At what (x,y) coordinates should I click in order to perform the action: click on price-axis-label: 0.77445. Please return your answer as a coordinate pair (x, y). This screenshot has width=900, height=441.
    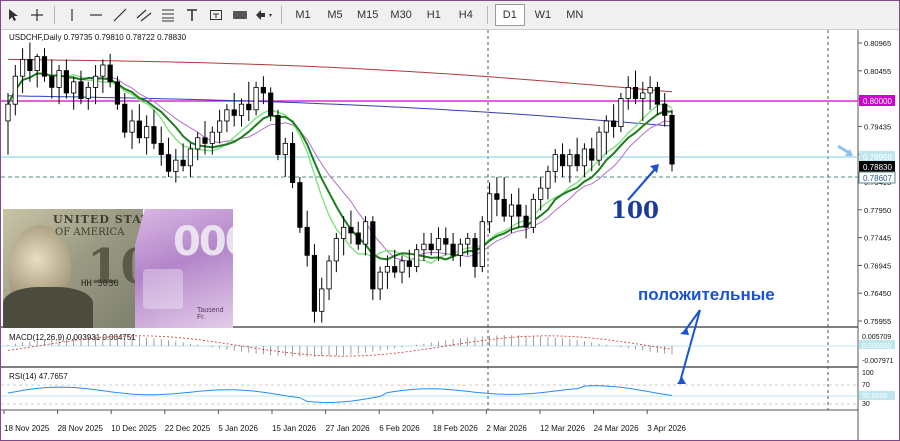
    Looking at the image, I should click on (877, 238).